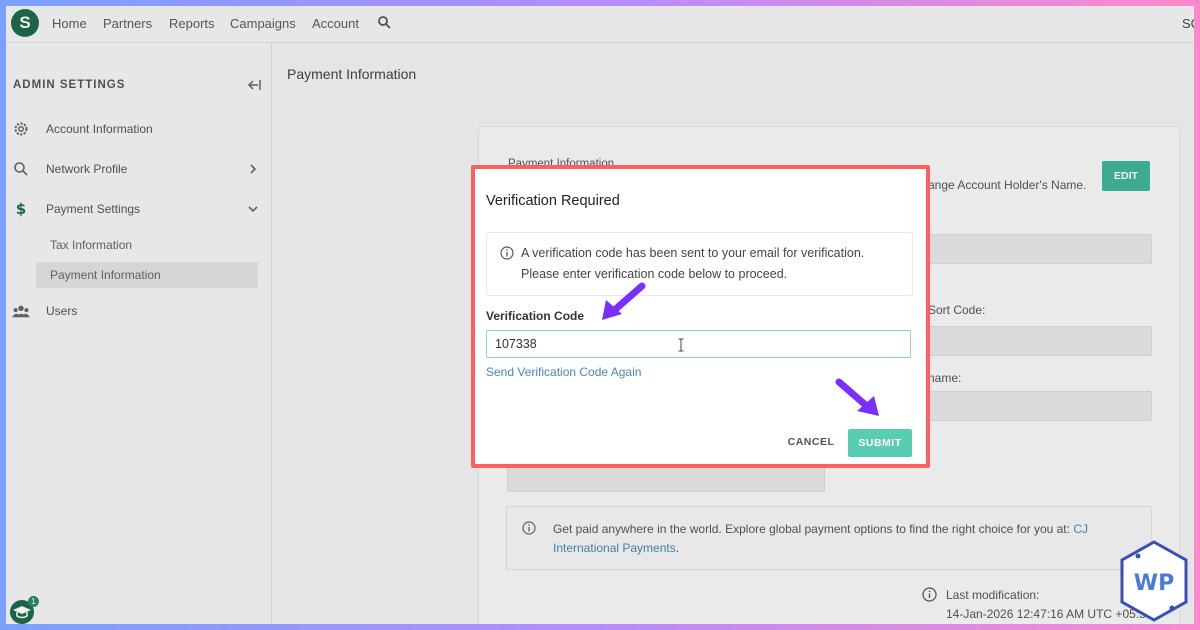 The width and height of the screenshot is (1200, 630). Describe the element at coordinates (811, 442) in the screenshot. I see `cancel-button: CANCEL` at that location.